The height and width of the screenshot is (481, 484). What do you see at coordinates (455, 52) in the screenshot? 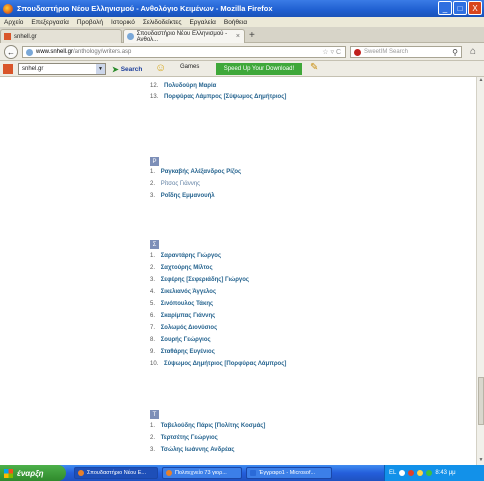
I see `search-icon: ⚲` at bounding box center [455, 52].